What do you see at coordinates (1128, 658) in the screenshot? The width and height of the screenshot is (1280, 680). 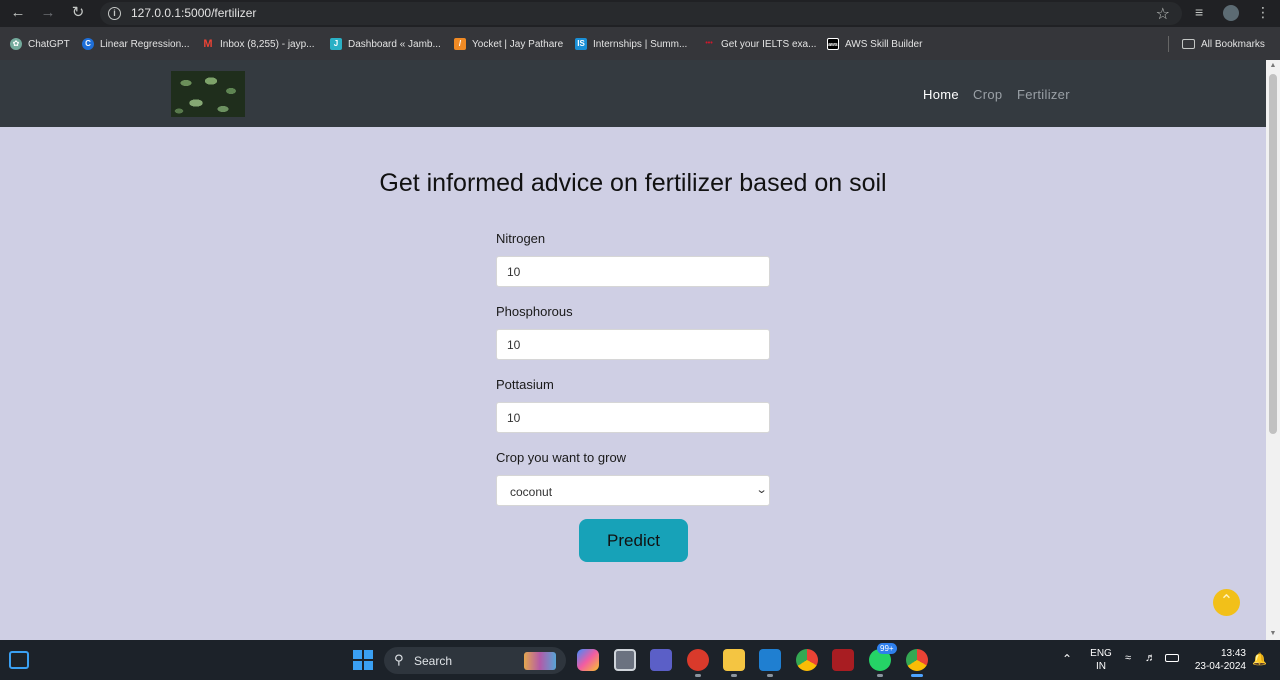 I see `wifi-icon: ≈` at bounding box center [1128, 658].